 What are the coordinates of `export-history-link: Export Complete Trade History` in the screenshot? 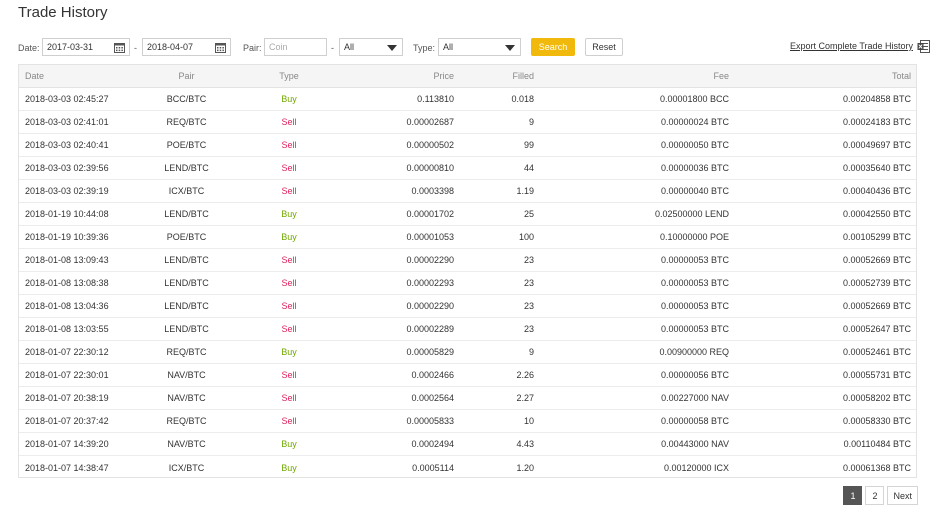 It's located at (851, 46).